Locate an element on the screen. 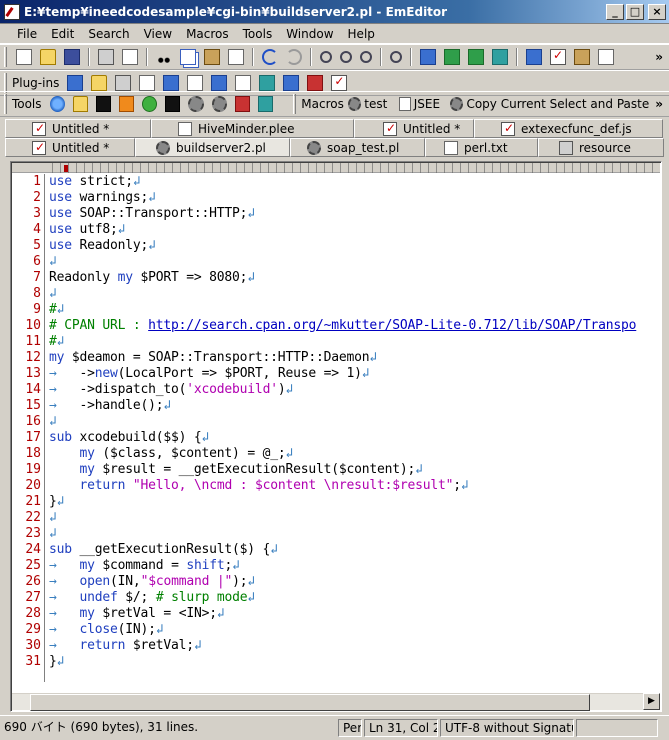  menu-edit: Edit is located at coordinates (62, 34).